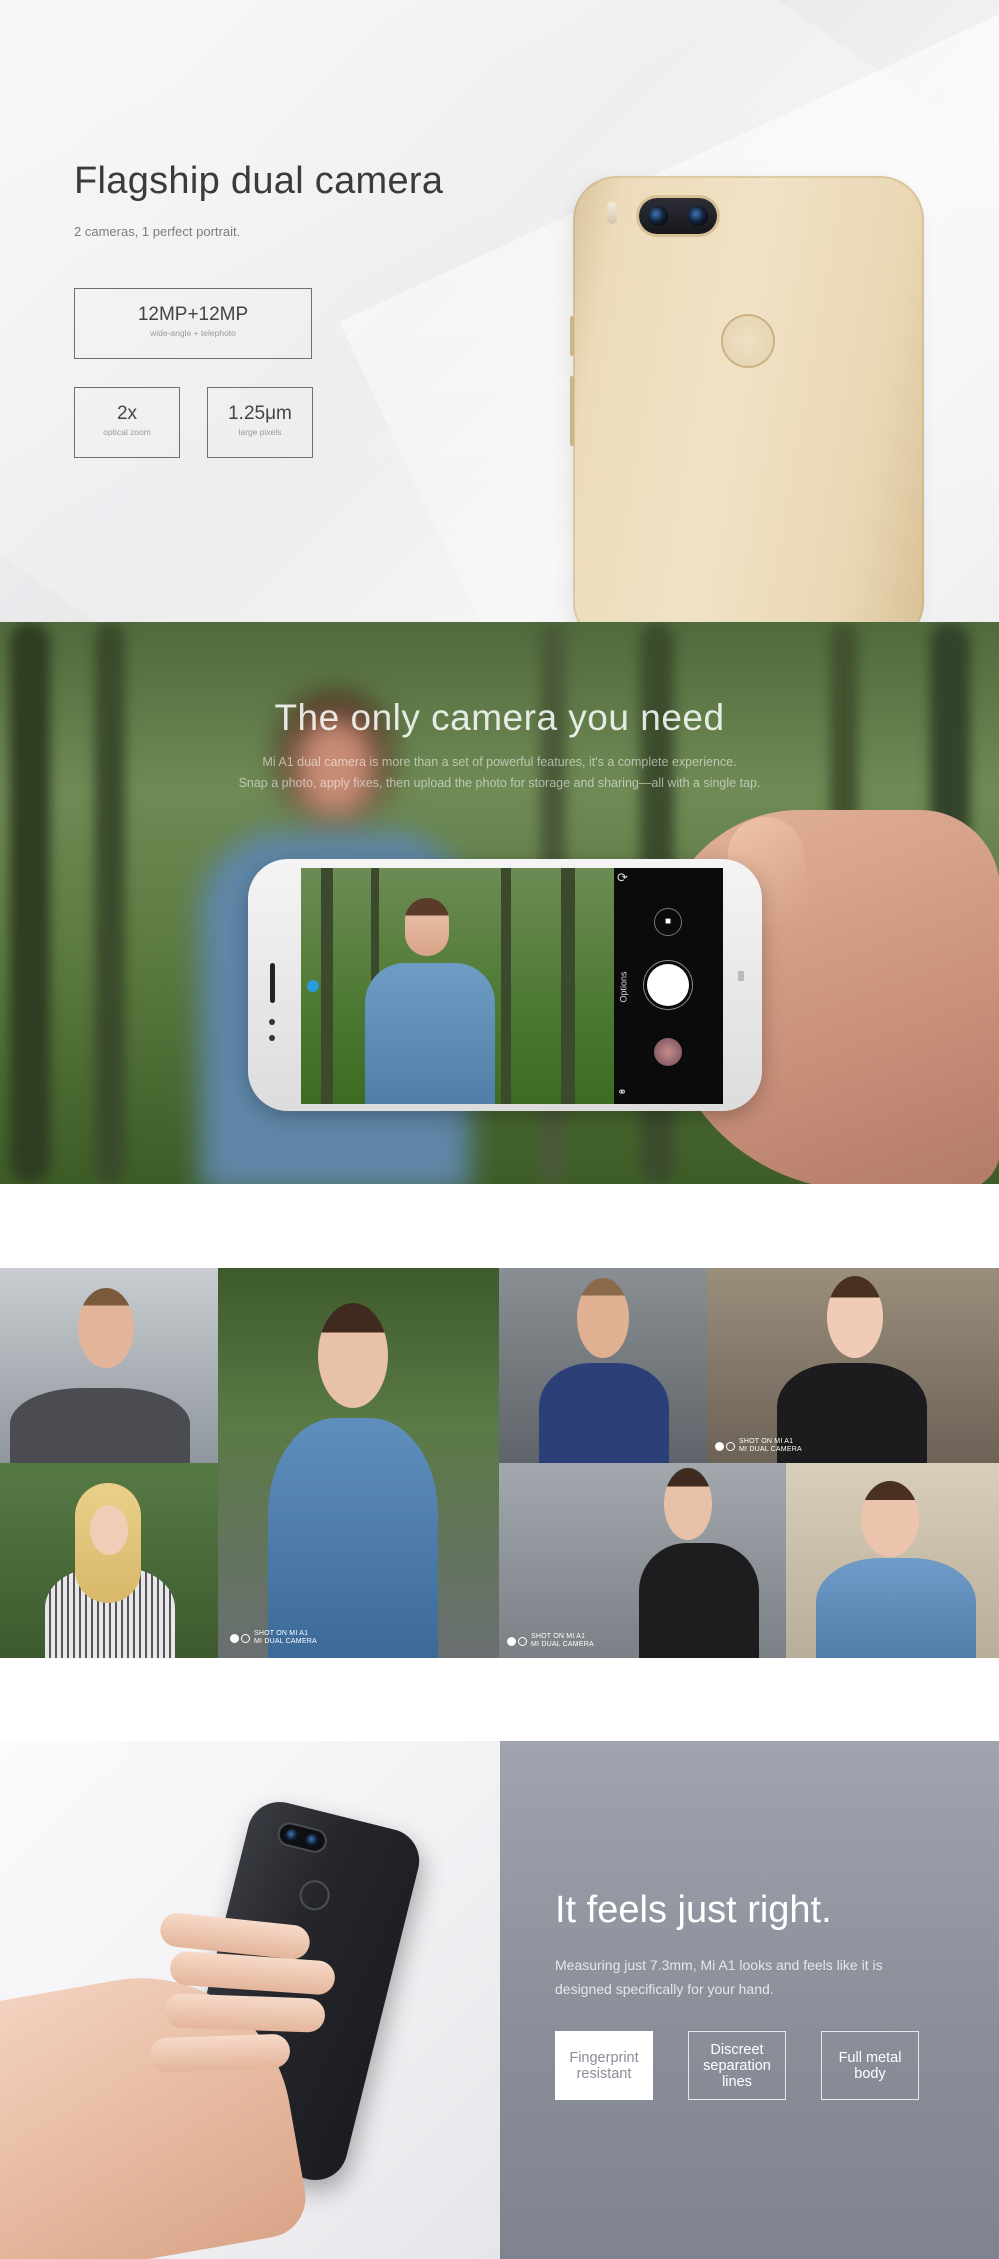 This screenshot has height=2259, width=999. I want to click on feature-tab-metal-body: Full metal body, so click(870, 2065).